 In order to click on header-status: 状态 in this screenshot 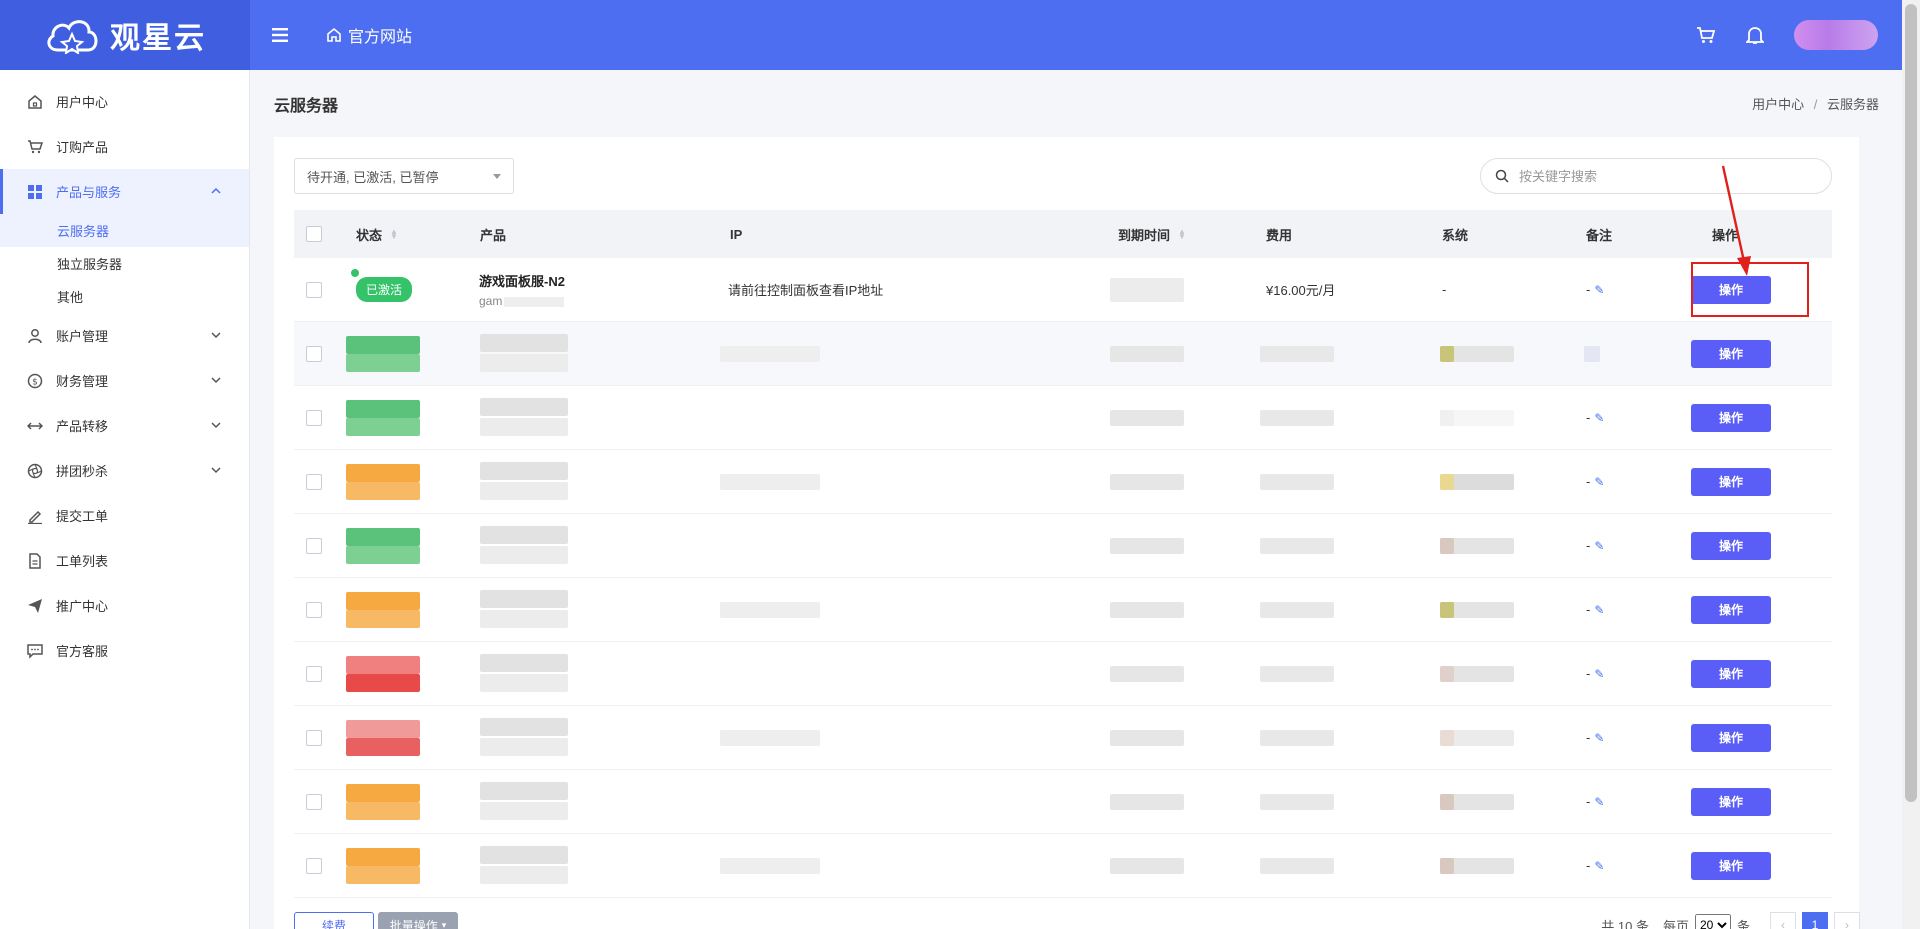, I will do `click(369, 234)`.